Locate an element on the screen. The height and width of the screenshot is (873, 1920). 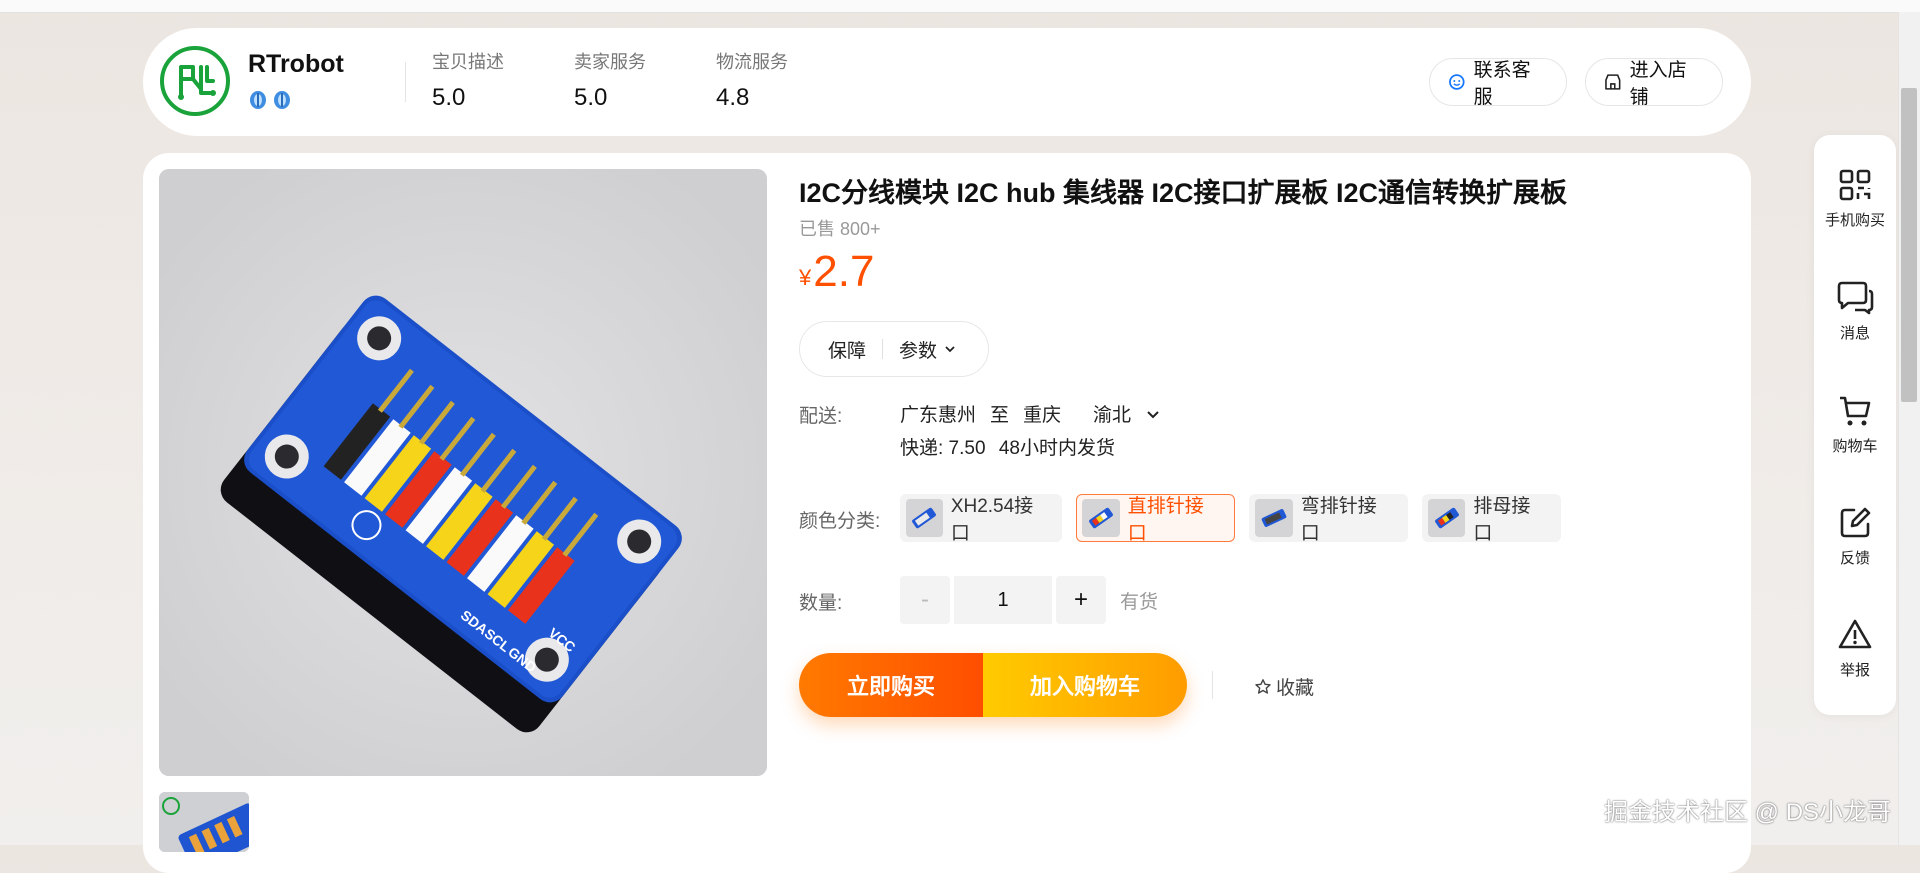
variant-label: 直排针接口 is located at coordinates (1165, 520).